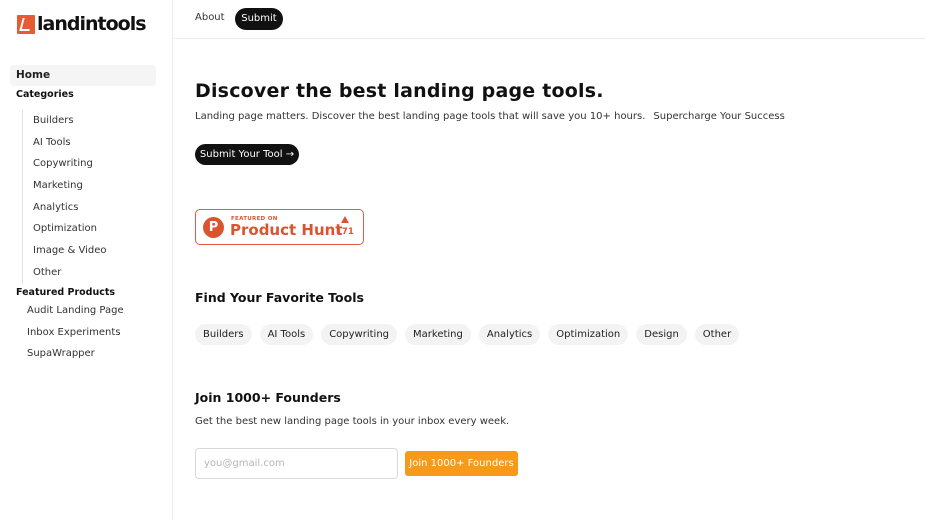 The image size is (925, 520). What do you see at coordinates (66, 292) in the screenshot?
I see `featured-products-heading: Featured Products` at bounding box center [66, 292].